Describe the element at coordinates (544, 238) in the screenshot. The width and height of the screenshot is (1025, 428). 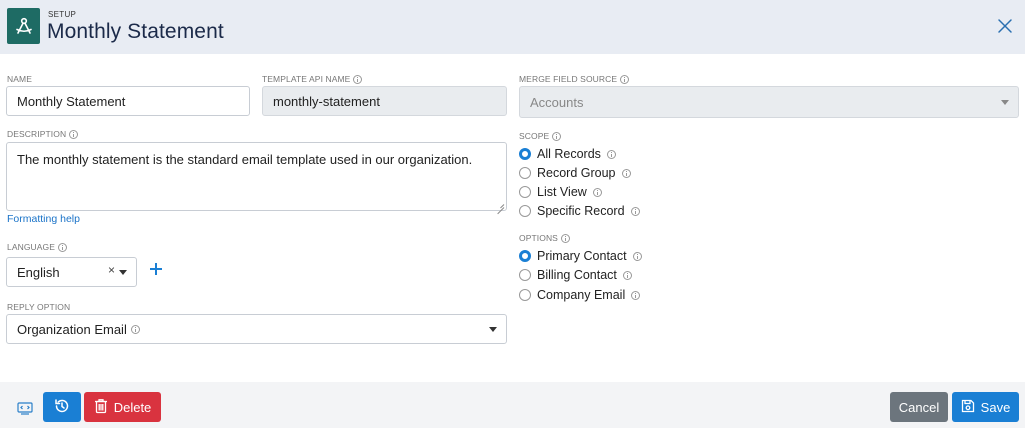
I see `options-label: OPTIONS` at that location.